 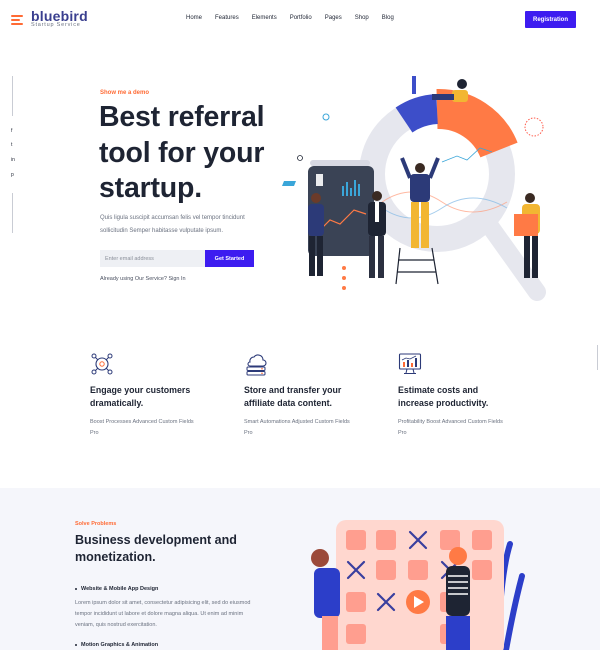 I want to click on solve-item-1-label: Website & Mobile App Design, so click(x=120, y=589).